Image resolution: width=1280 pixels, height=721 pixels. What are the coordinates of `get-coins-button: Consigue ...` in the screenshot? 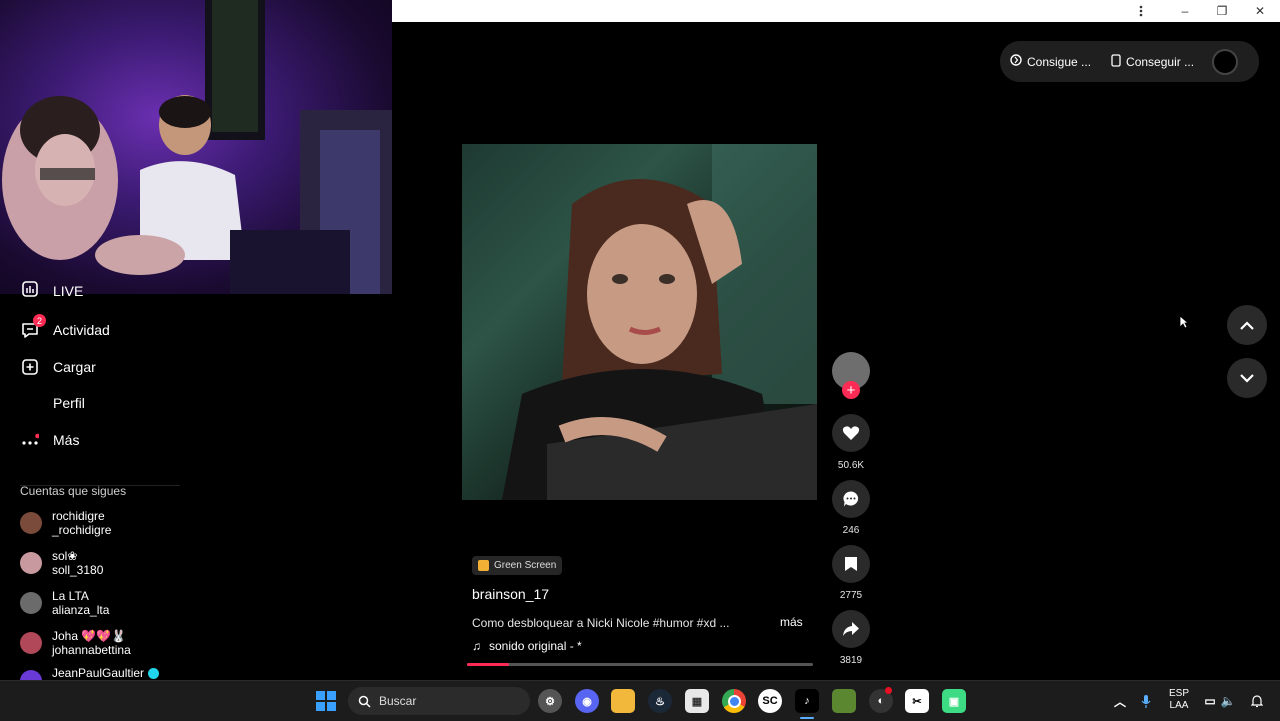 It's located at (1050, 61).